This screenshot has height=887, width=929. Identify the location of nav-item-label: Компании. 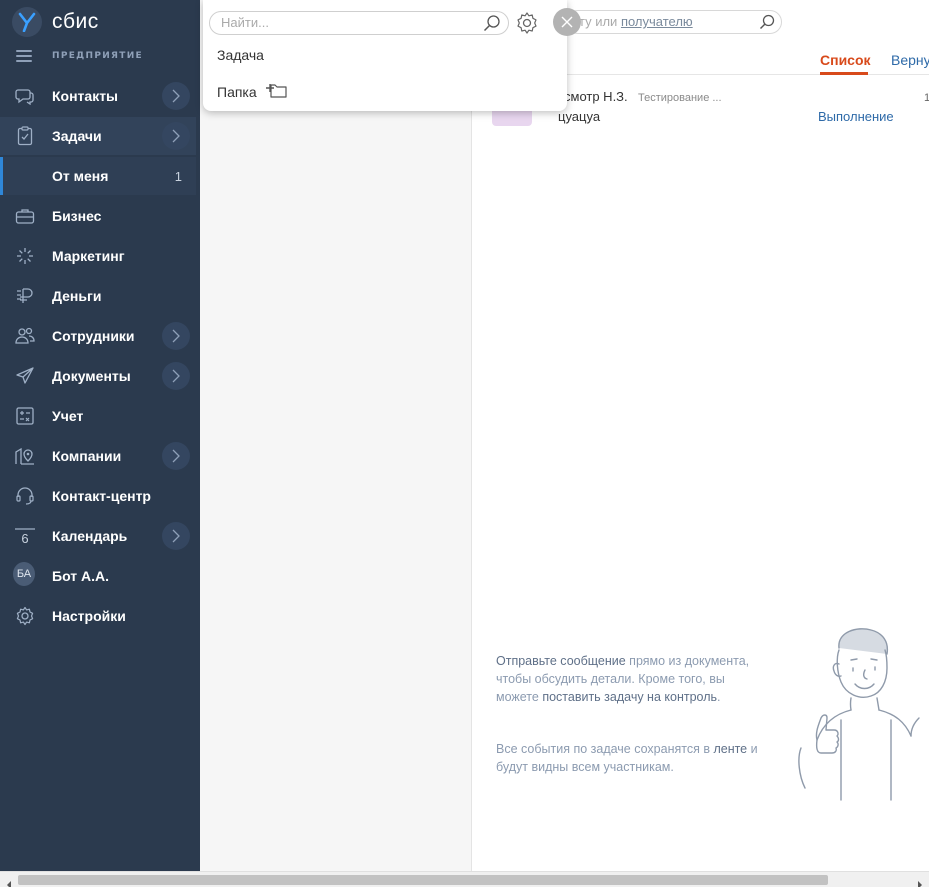
(87, 456).